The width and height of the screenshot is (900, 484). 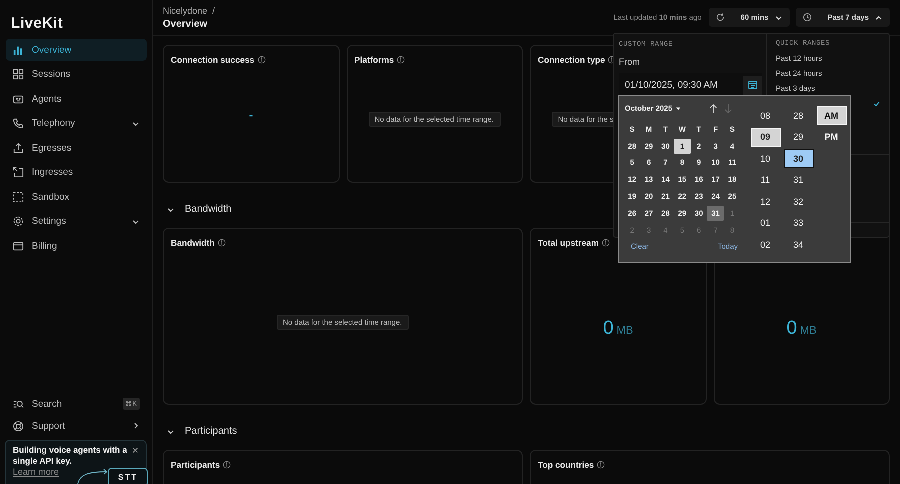 What do you see at coordinates (799, 180) in the screenshot?
I see `minute-option: 31` at bounding box center [799, 180].